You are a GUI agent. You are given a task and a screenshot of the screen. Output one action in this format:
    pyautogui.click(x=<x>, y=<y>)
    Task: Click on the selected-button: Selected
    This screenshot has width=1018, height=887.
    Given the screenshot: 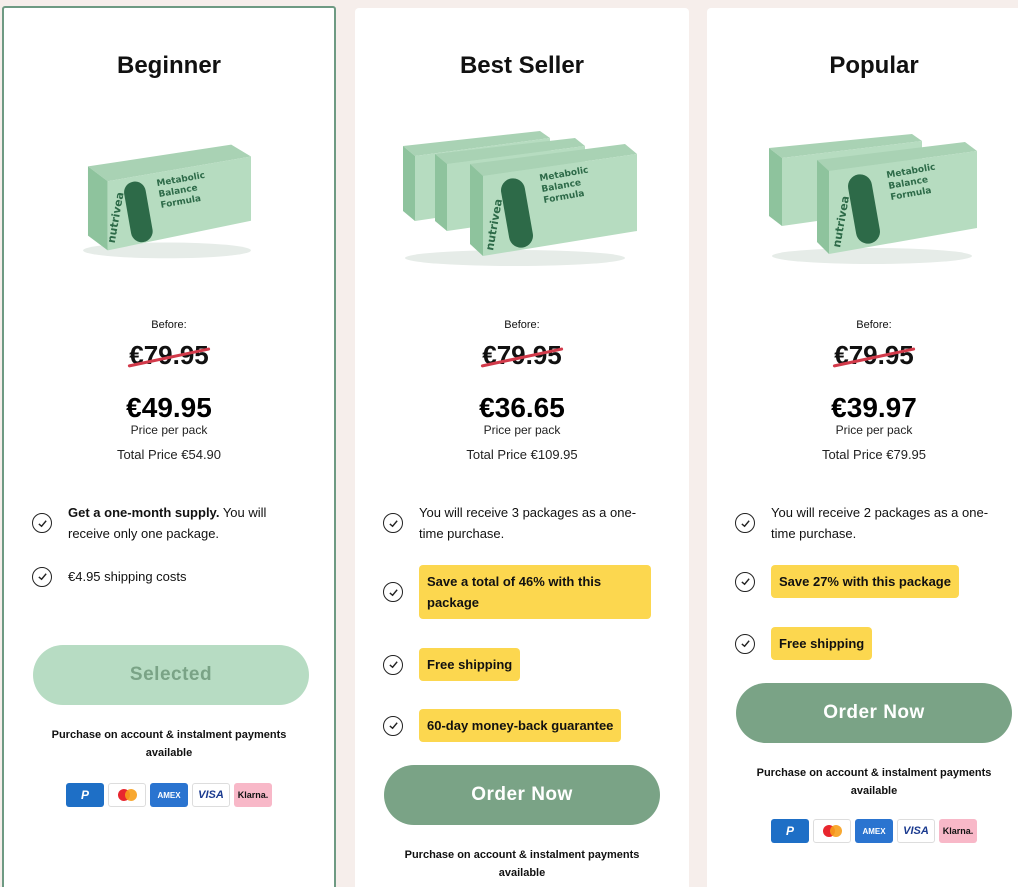 What is the action you would take?
    pyautogui.click(x=171, y=675)
    